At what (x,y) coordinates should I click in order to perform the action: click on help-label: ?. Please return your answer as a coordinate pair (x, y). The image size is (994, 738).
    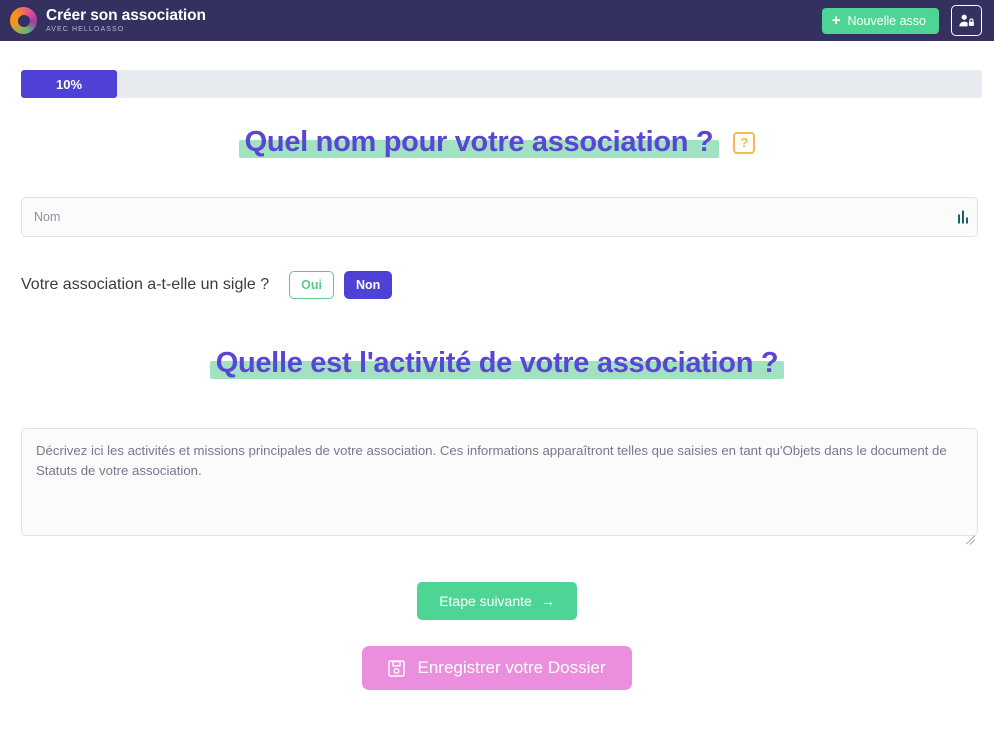
    Looking at the image, I should click on (744, 142).